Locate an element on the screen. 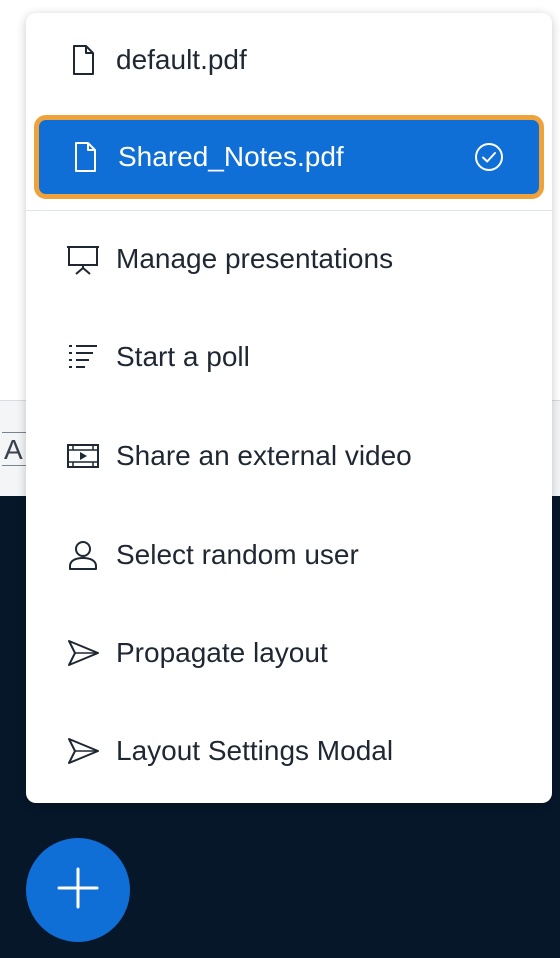 The image size is (560, 958). menu-item-label: Layout Settings Modal is located at coordinates (255, 750).